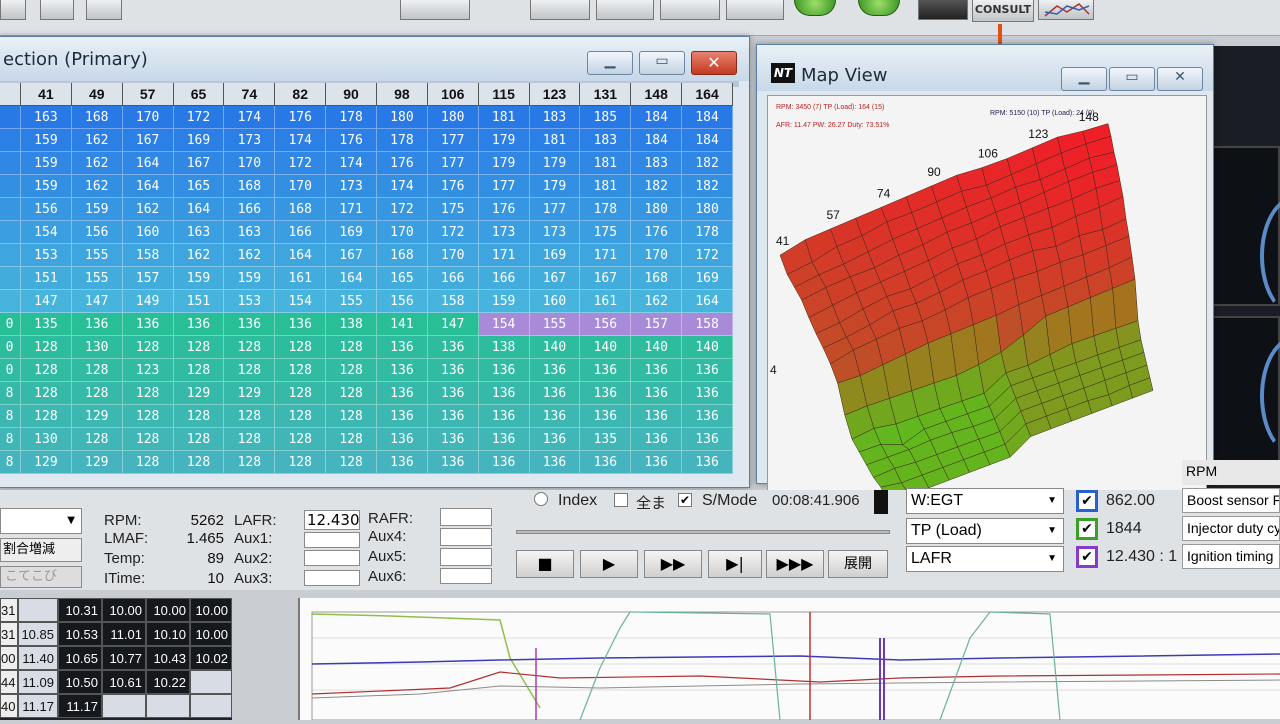 The image size is (1280, 724). Describe the element at coordinates (9, 682) in the screenshot. I see `afr-table-cell: 44` at that location.